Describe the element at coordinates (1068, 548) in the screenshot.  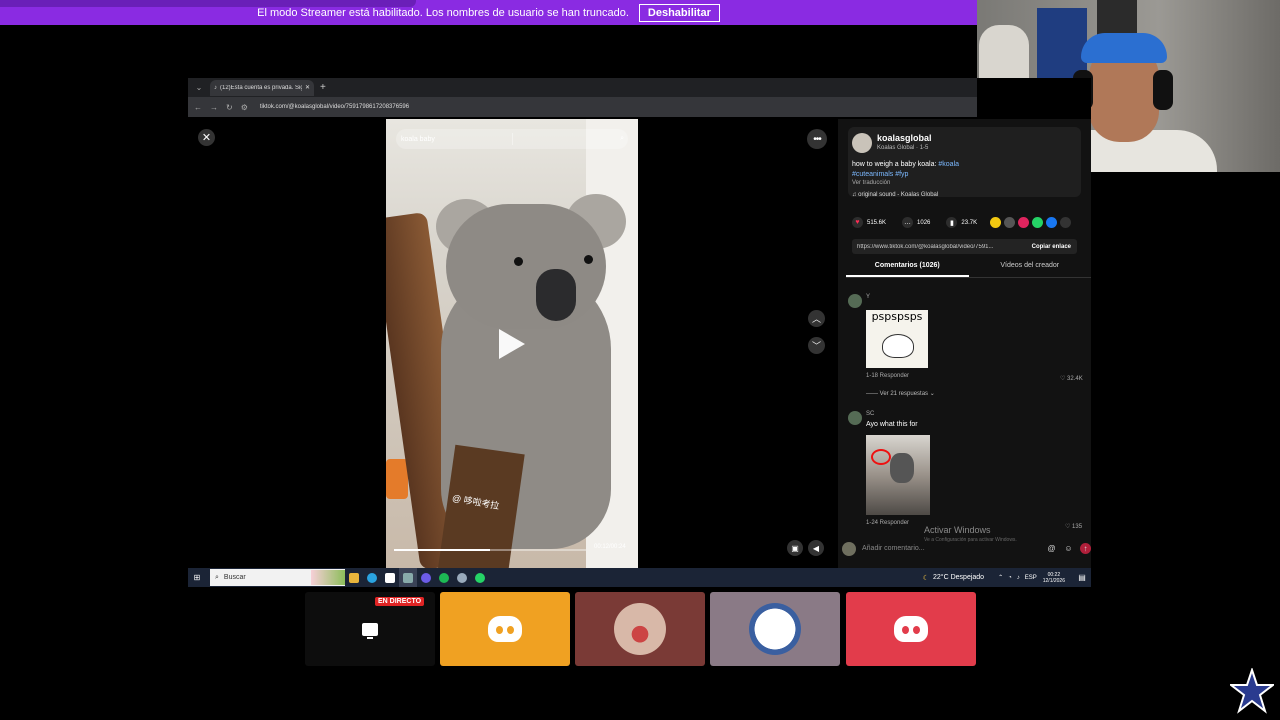
I see `emoji-icon: ☺` at that location.